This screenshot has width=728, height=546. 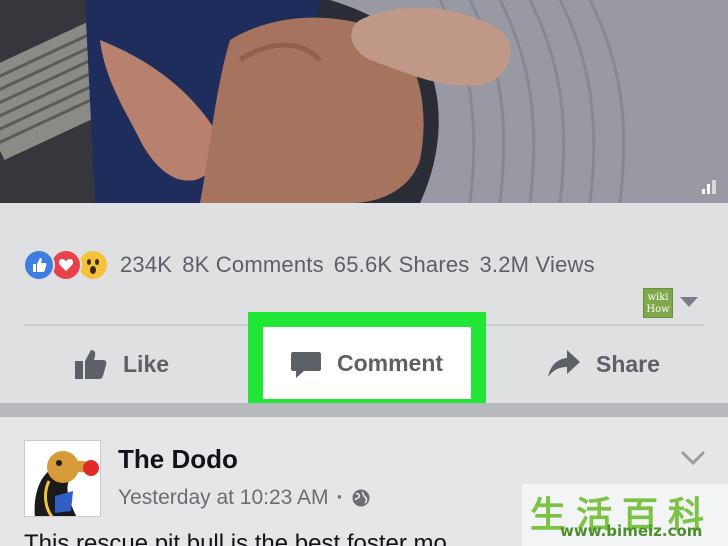 I want to click on wikihow-logo: wiki How, so click(x=658, y=303).